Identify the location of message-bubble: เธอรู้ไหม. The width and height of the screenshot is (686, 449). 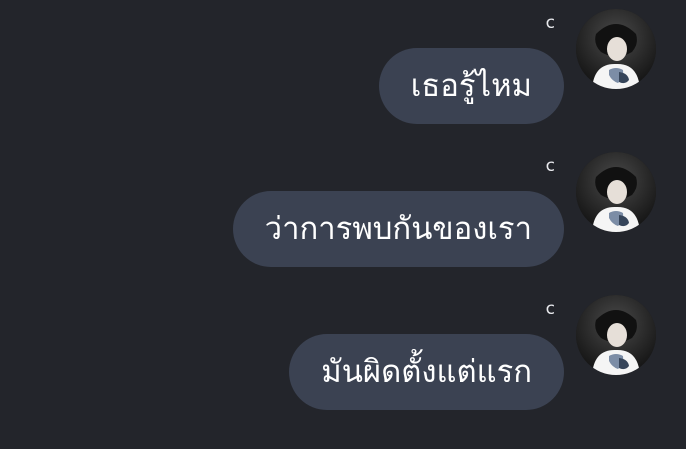
(471, 86).